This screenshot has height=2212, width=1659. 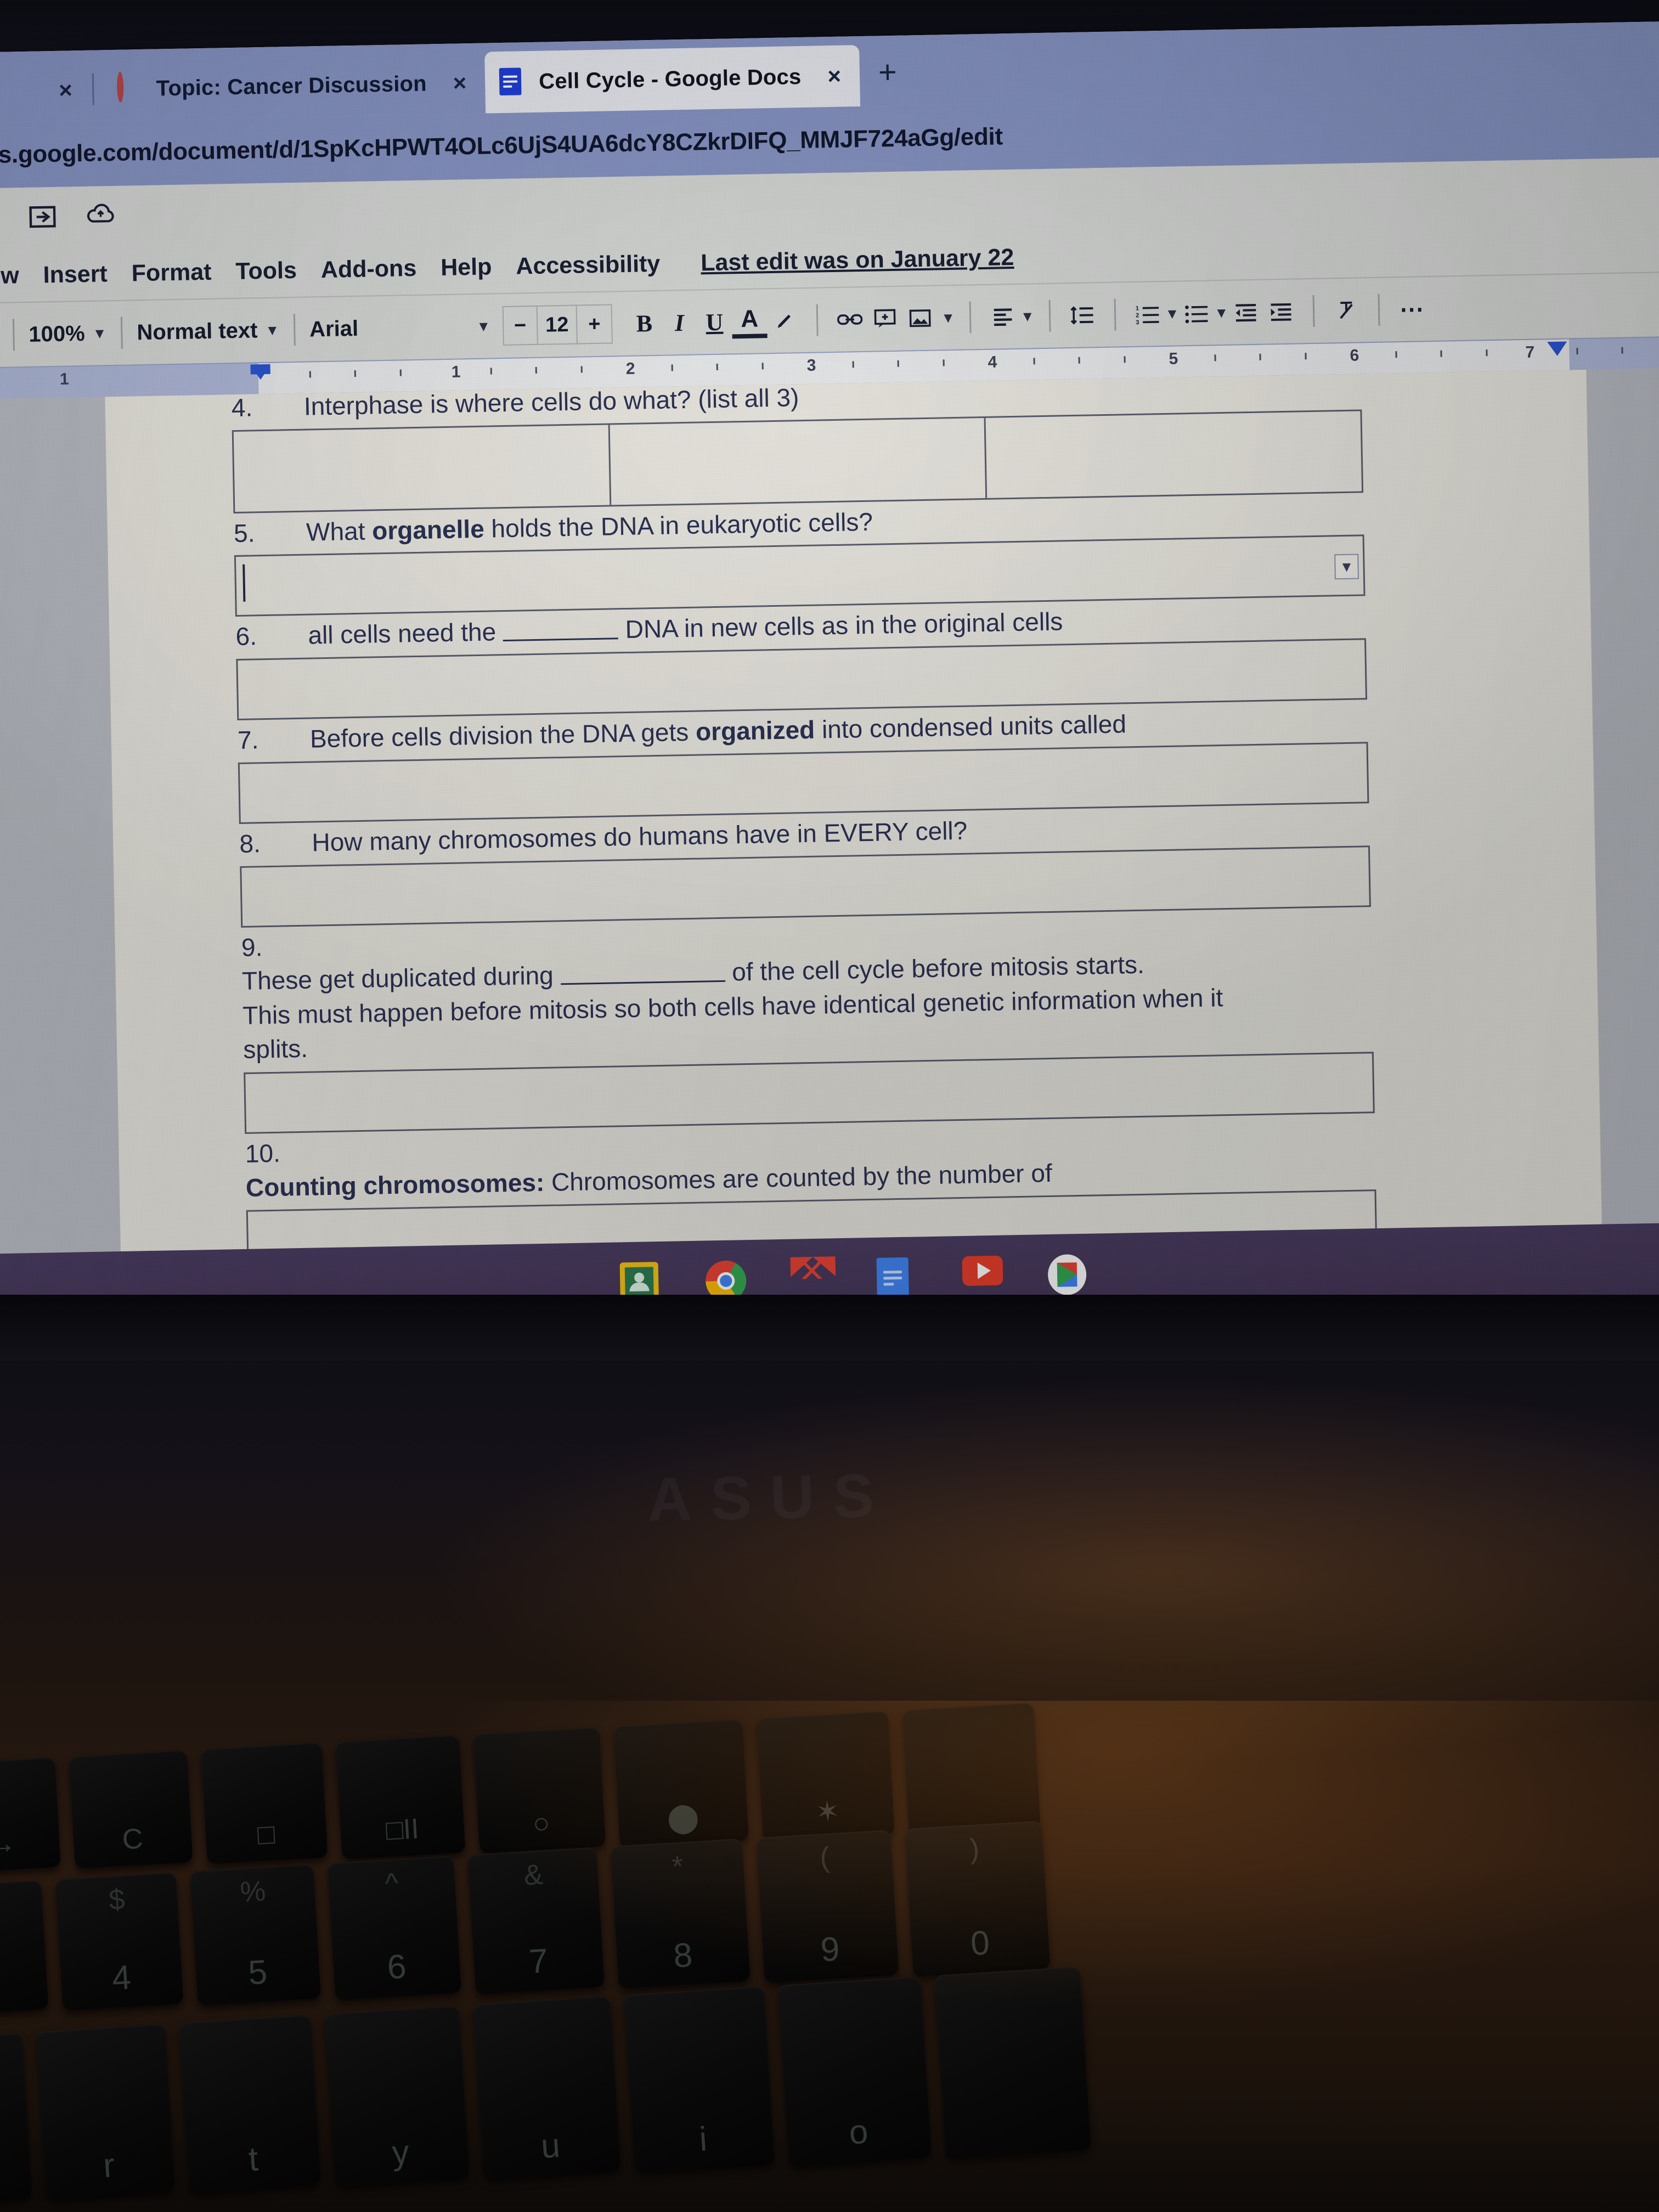 I want to click on svg-text: 2, so click(x=1138, y=315).